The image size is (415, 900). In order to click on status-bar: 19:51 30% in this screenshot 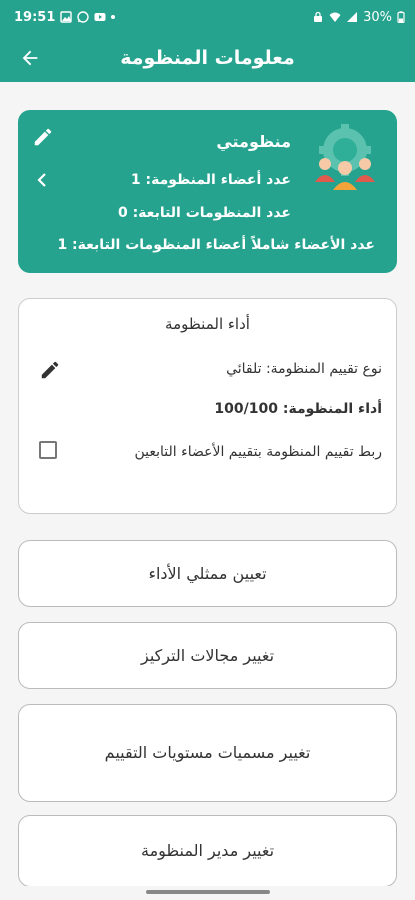, I will do `click(207, 17)`.